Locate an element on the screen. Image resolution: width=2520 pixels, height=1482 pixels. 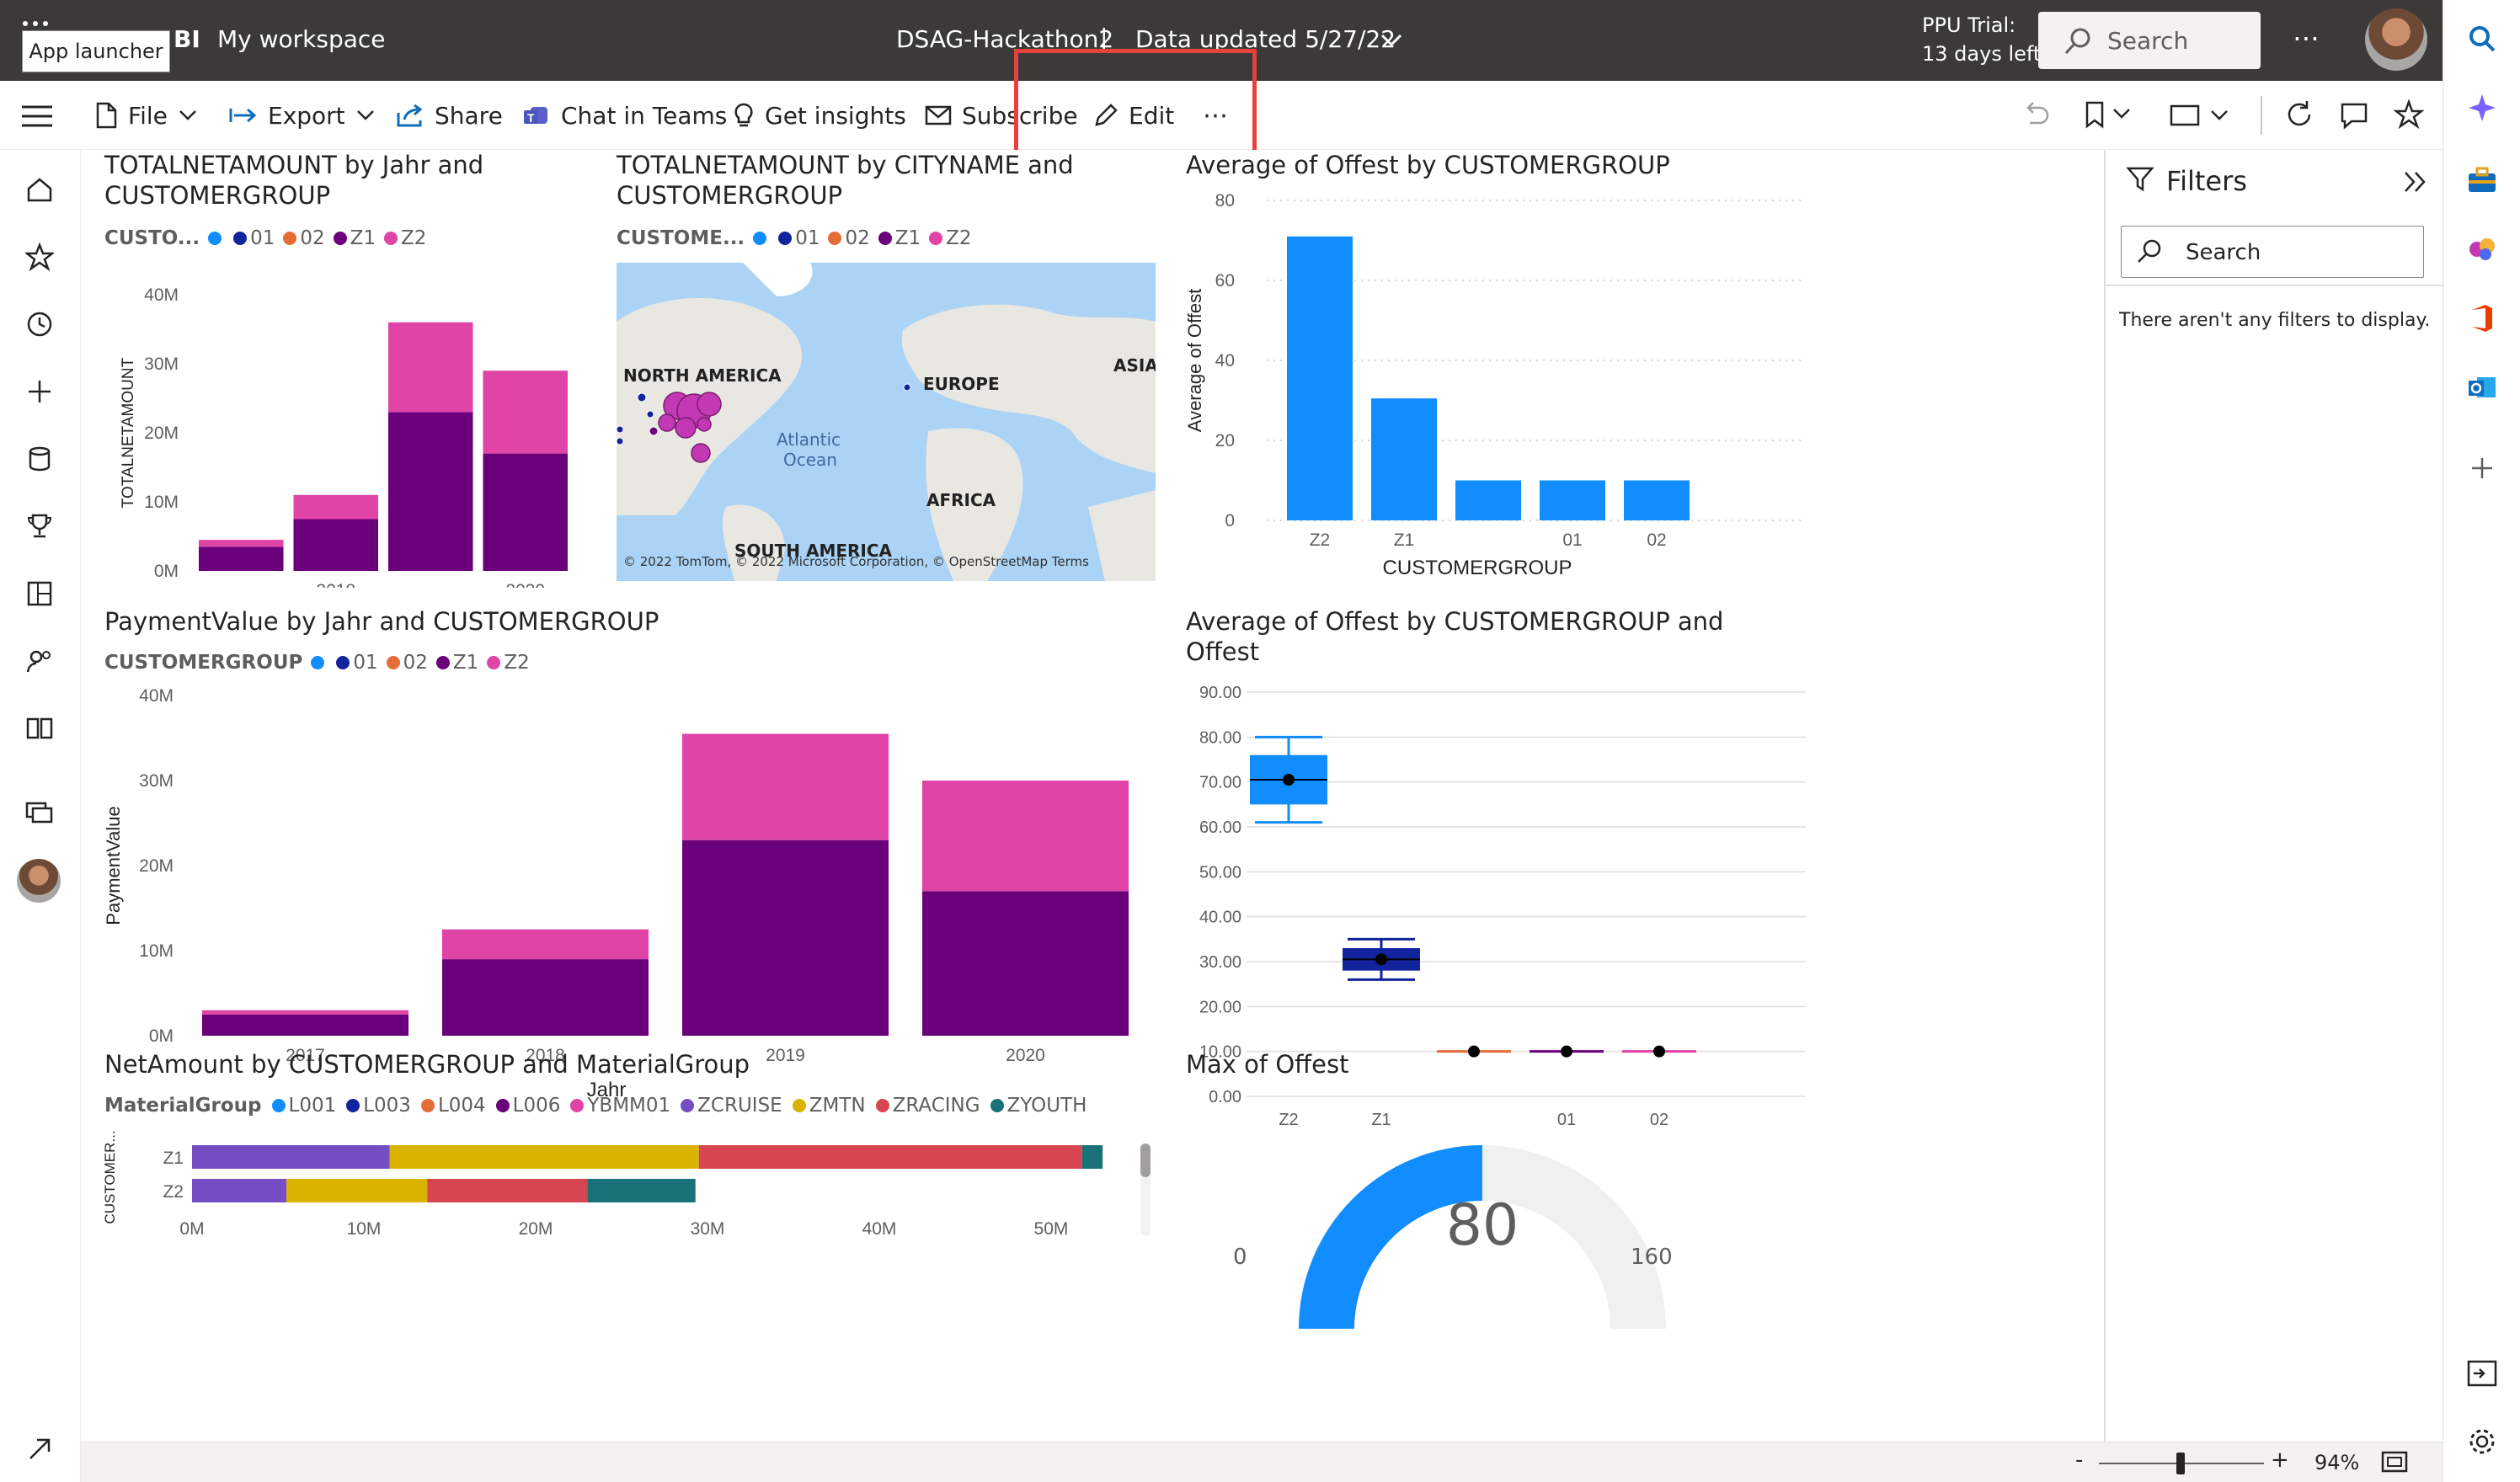
export-icon is located at coordinates (243, 115).